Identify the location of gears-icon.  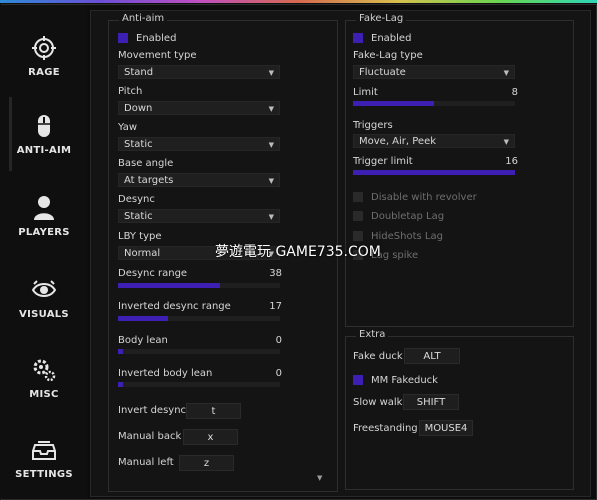
(44, 370).